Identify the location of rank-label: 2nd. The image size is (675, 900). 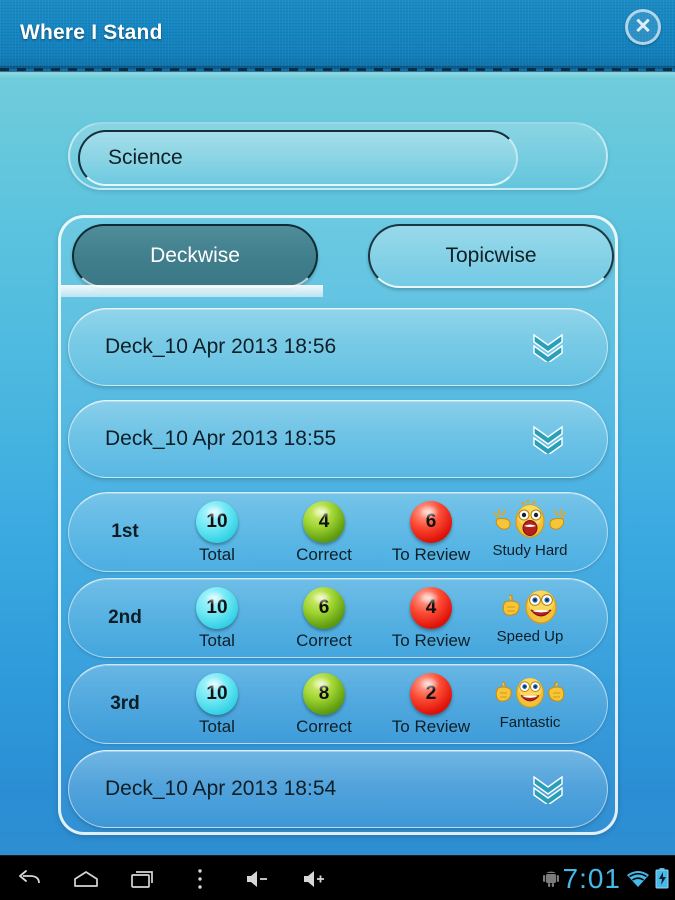
(125, 617).